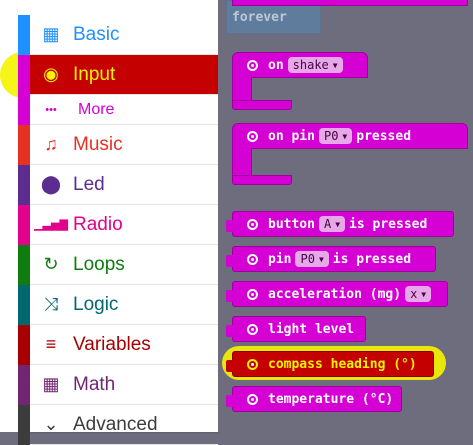  Describe the element at coordinates (112, 344) in the screenshot. I see `category-label: Variables` at that location.